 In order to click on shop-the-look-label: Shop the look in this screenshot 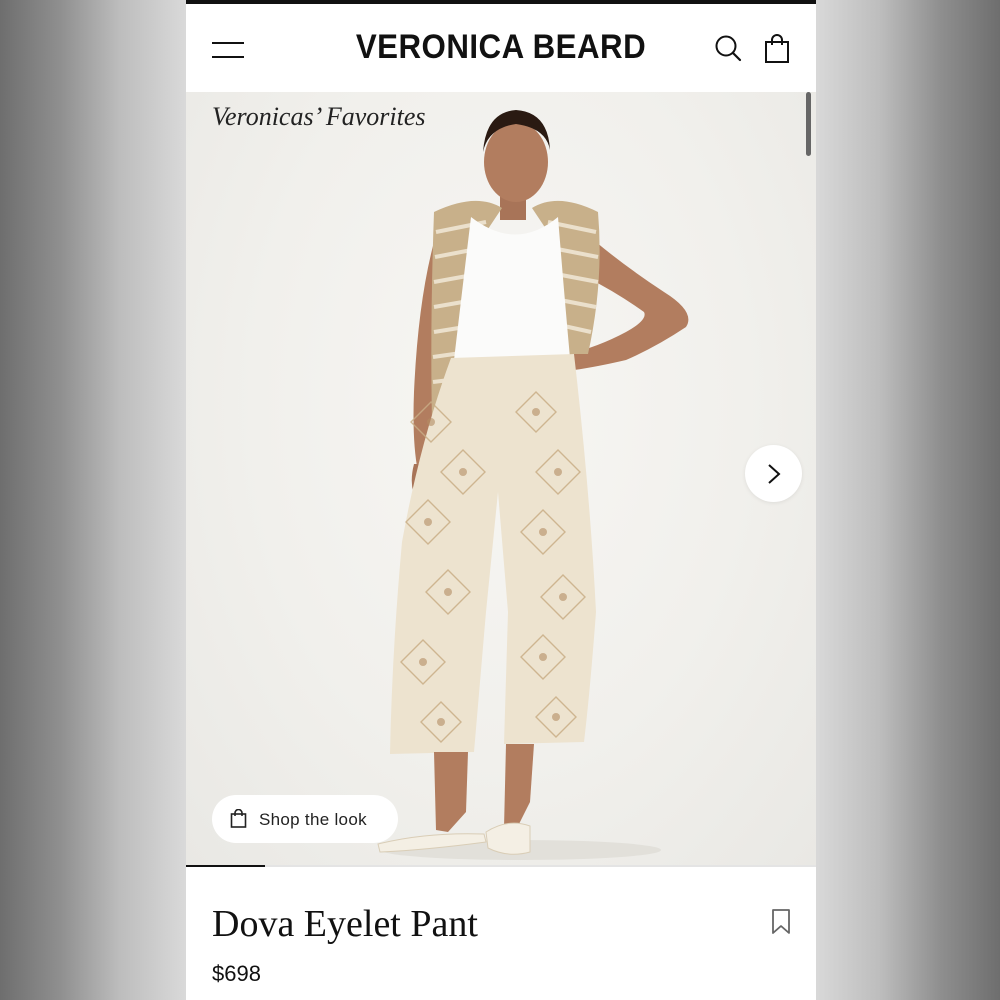, I will do `click(313, 819)`.